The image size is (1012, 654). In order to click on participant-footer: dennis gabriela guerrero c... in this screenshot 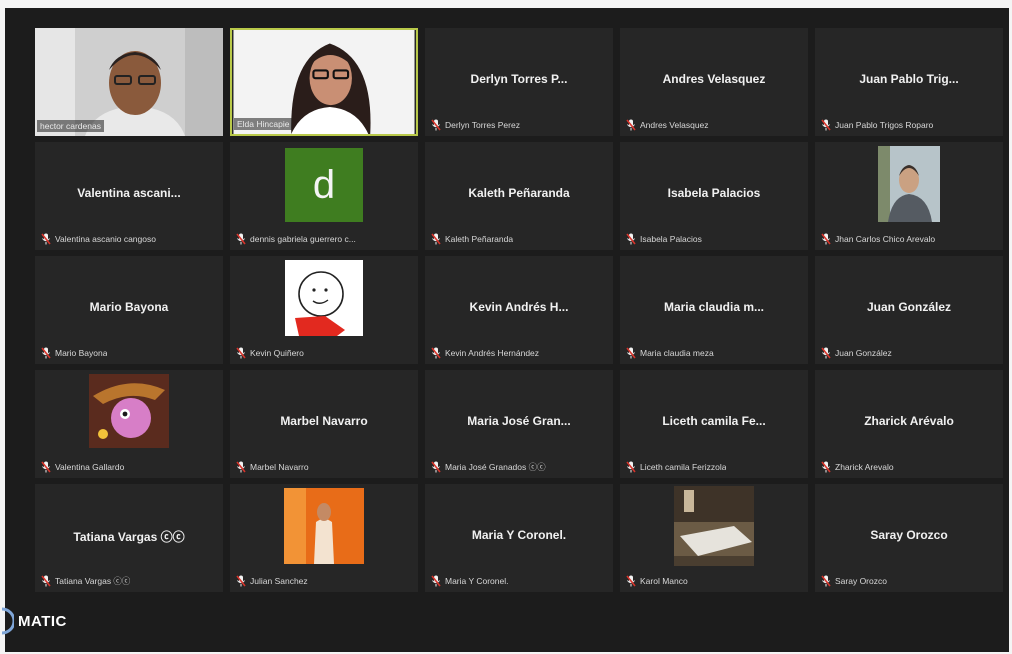, I will do `click(324, 239)`.